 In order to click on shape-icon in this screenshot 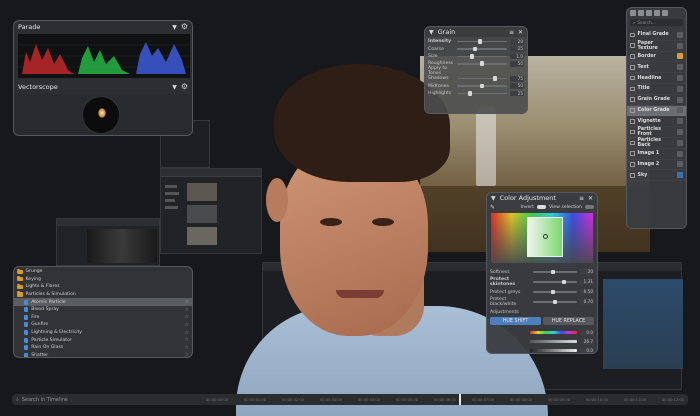, I will do `click(649, 13)`.